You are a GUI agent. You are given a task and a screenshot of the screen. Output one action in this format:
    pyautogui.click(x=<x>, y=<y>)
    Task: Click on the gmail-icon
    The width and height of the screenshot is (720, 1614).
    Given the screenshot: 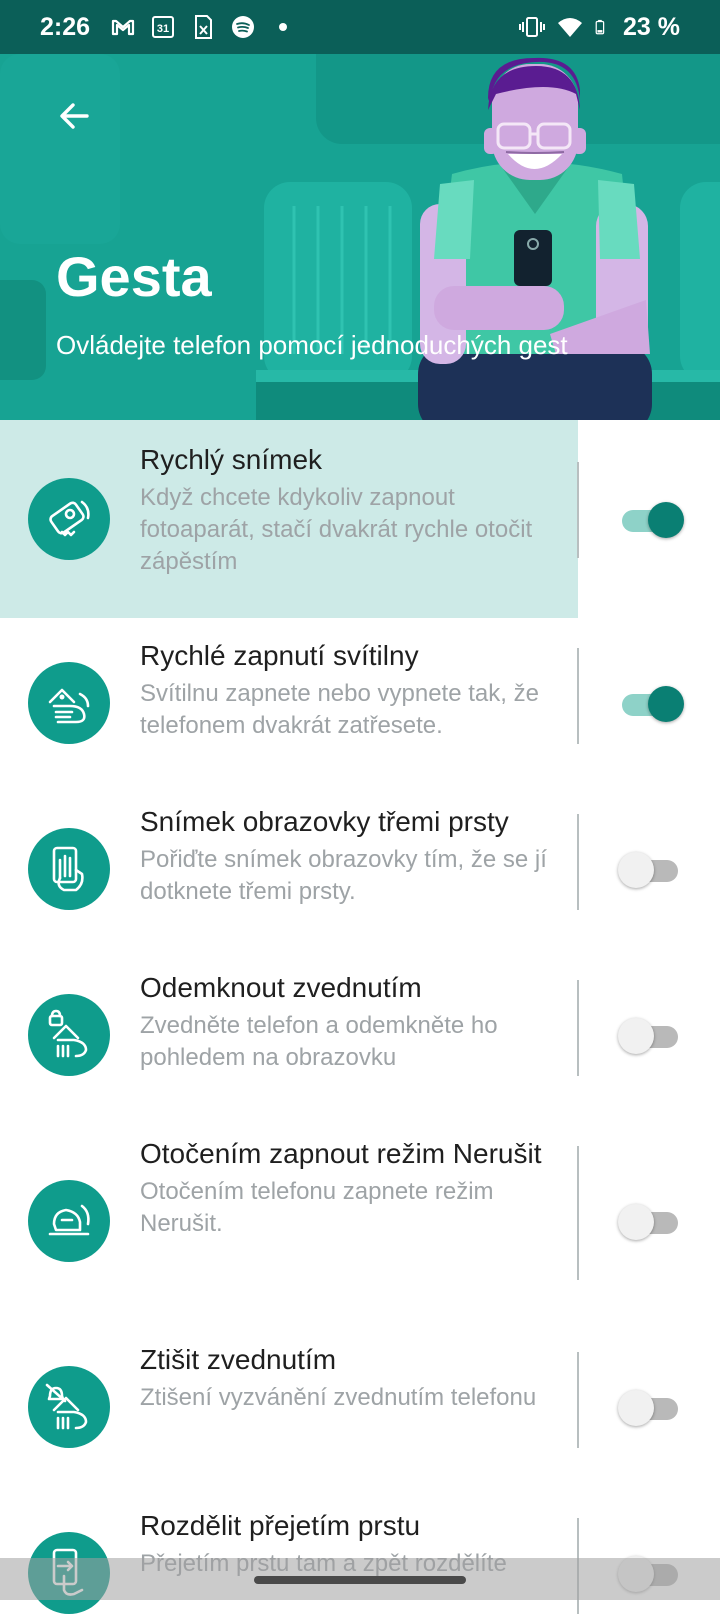 What is the action you would take?
    pyautogui.click(x=123, y=27)
    